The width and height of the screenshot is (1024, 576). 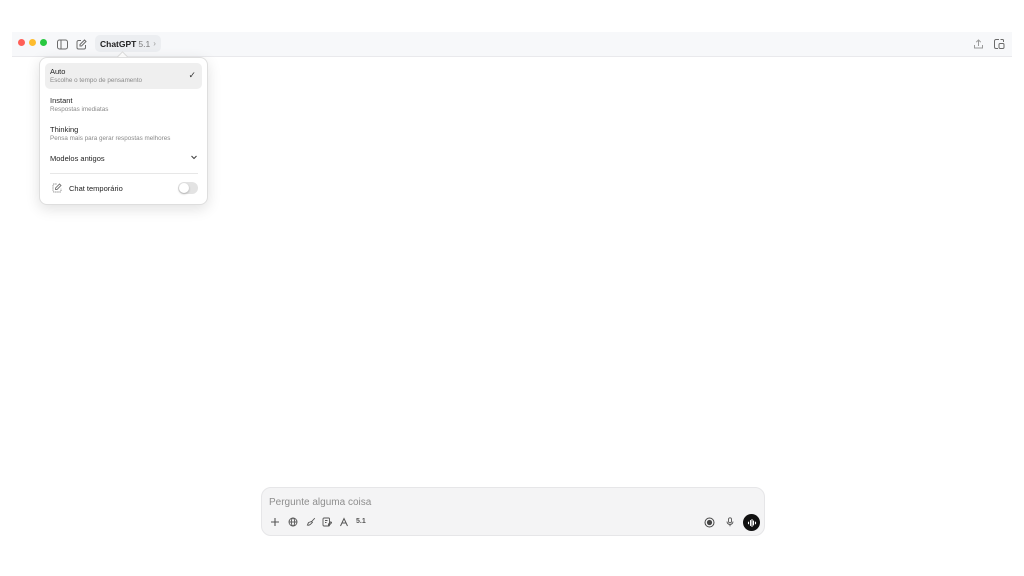 I want to click on chevron-right-icon: ›, so click(x=154, y=43).